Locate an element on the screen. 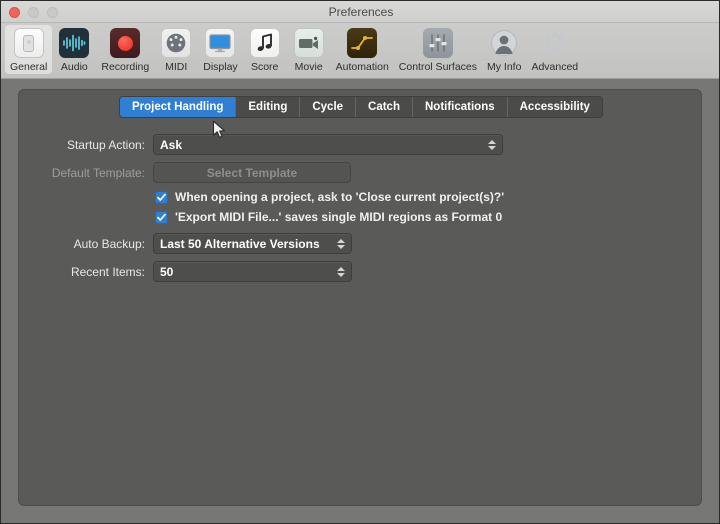  default-template-label: Default Template: is located at coordinates (98, 172).